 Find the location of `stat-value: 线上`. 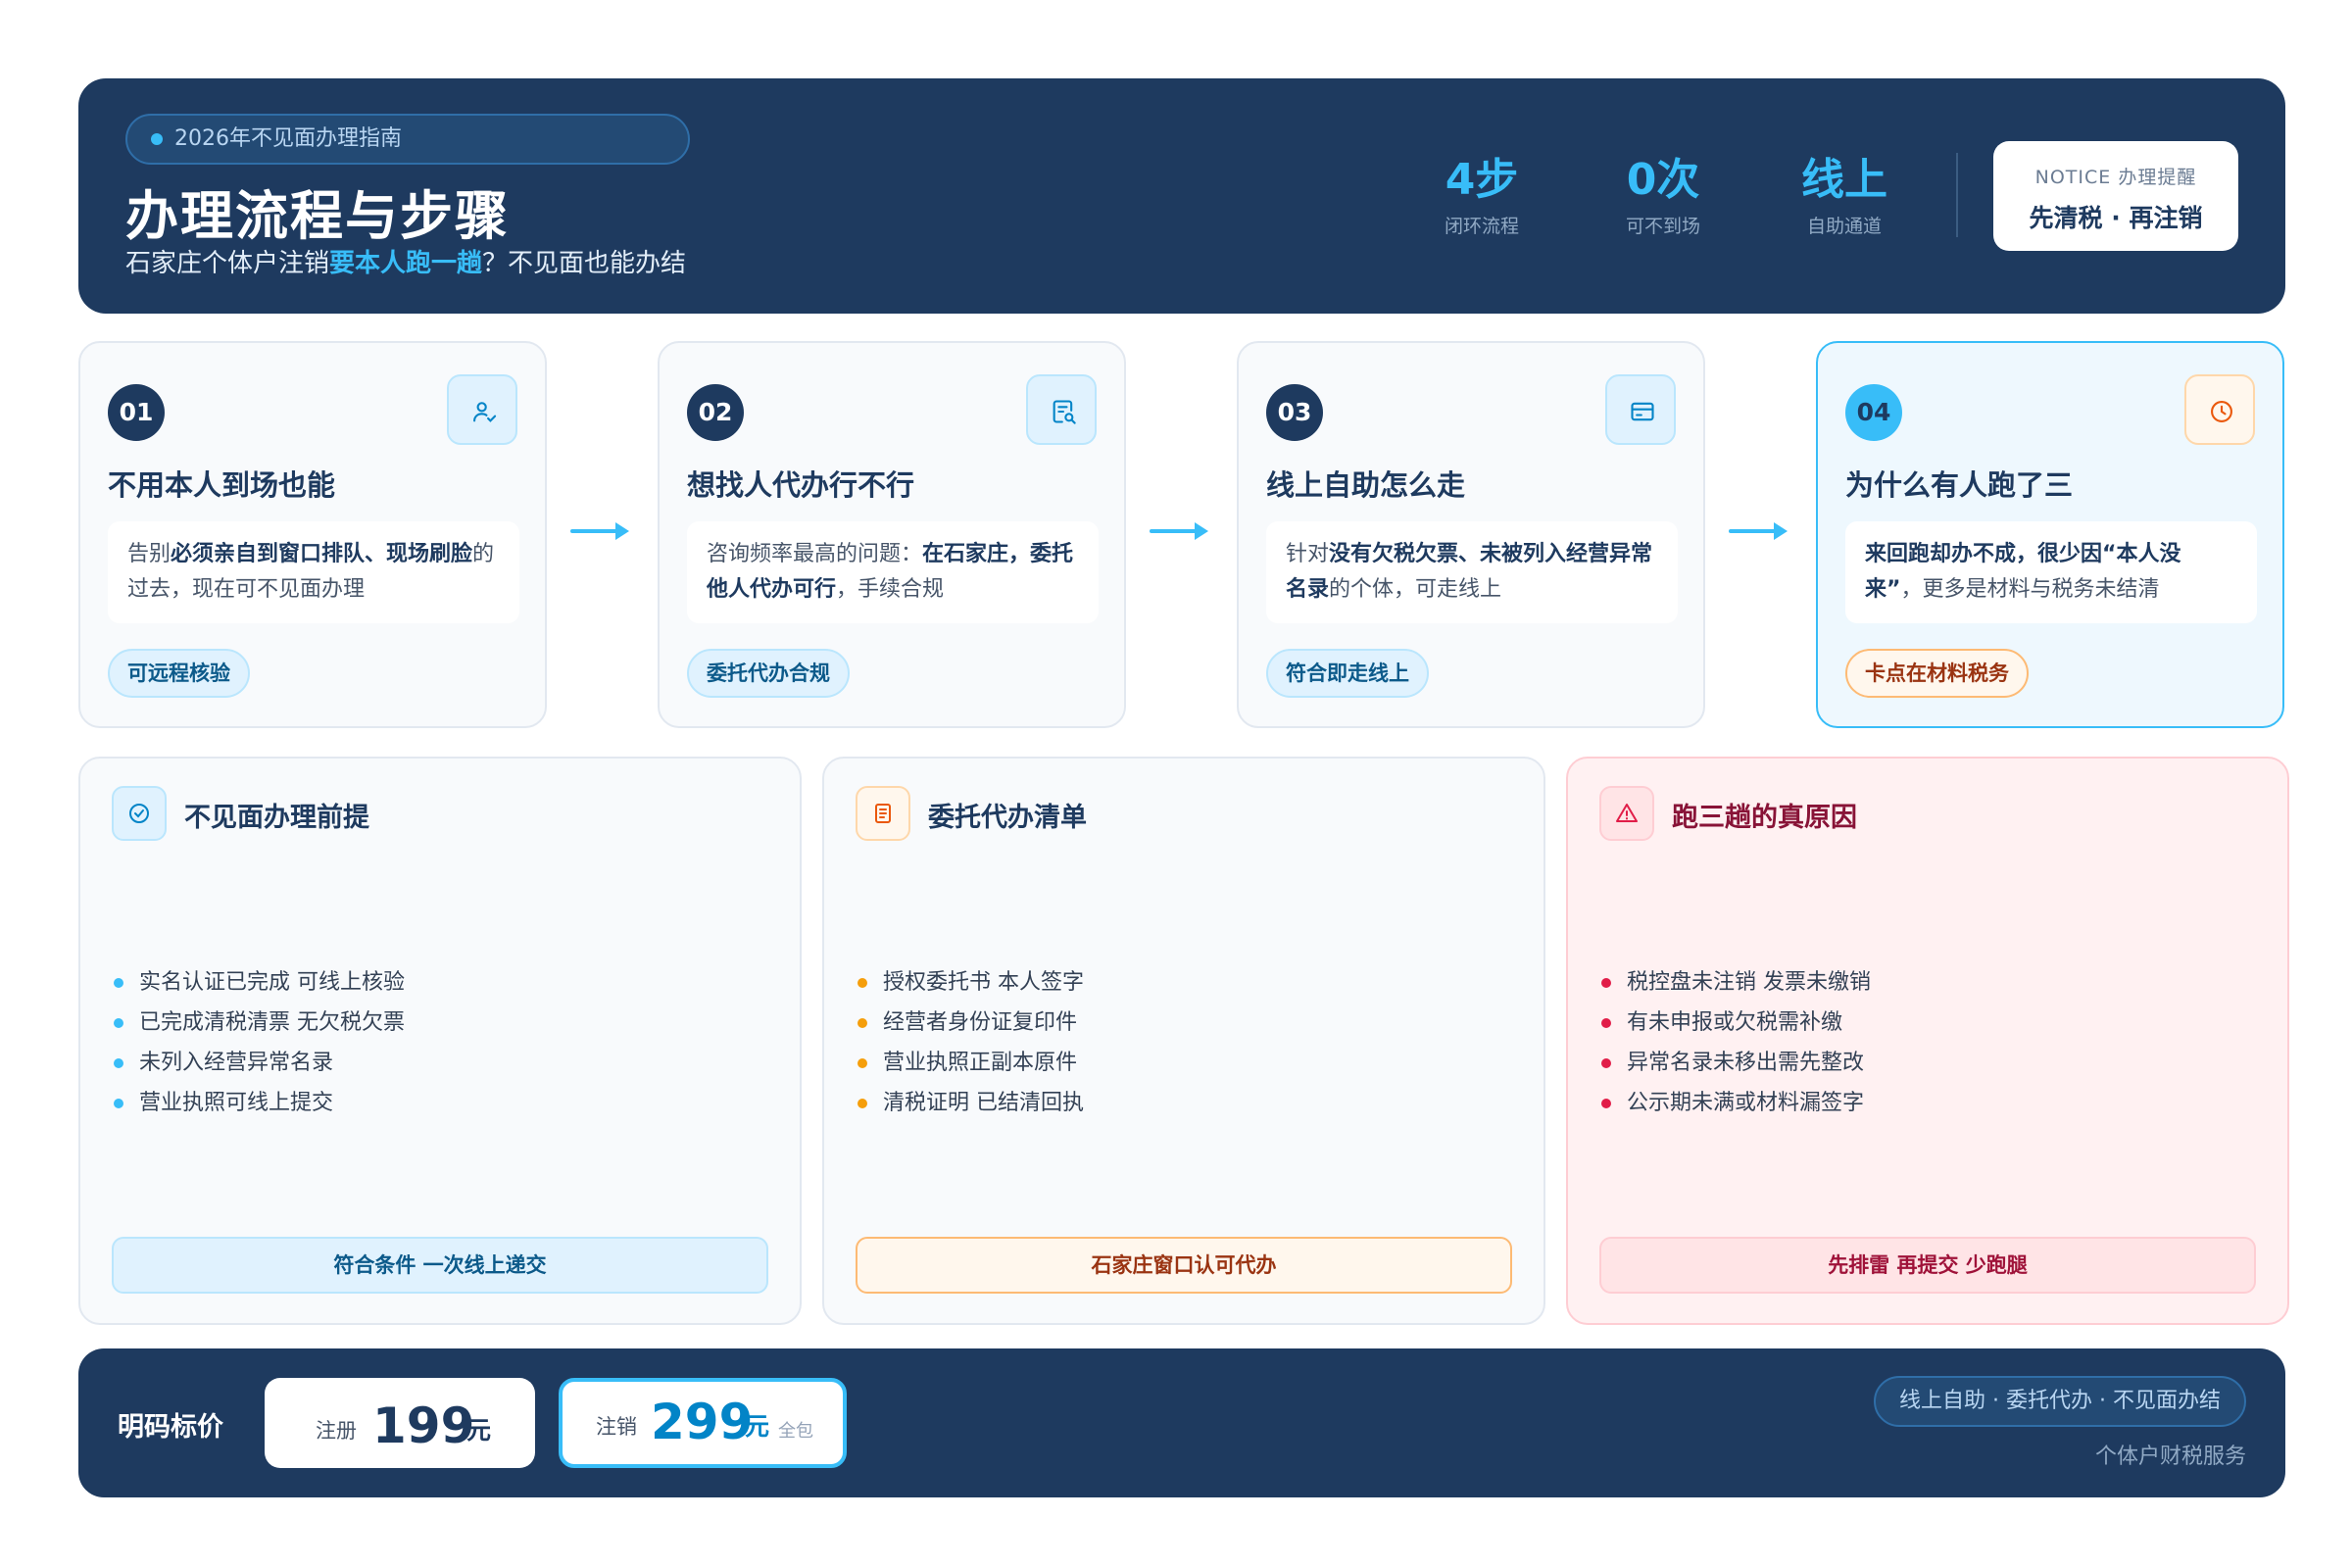

stat-value: 线上 is located at coordinates (1844, 180).